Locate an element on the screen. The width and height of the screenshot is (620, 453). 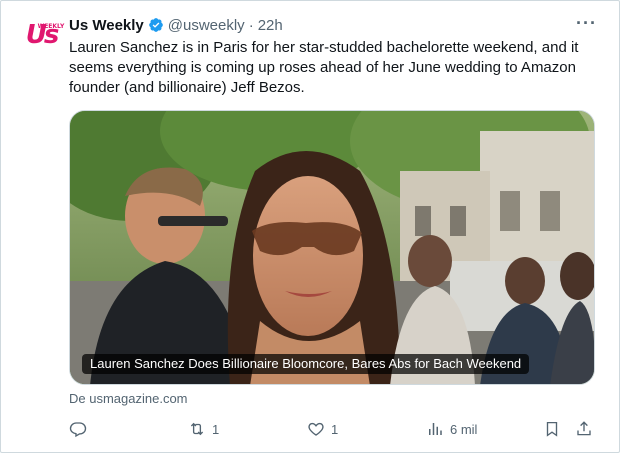
avatar: Us WEEKLY is located at coordinates (43, 35).